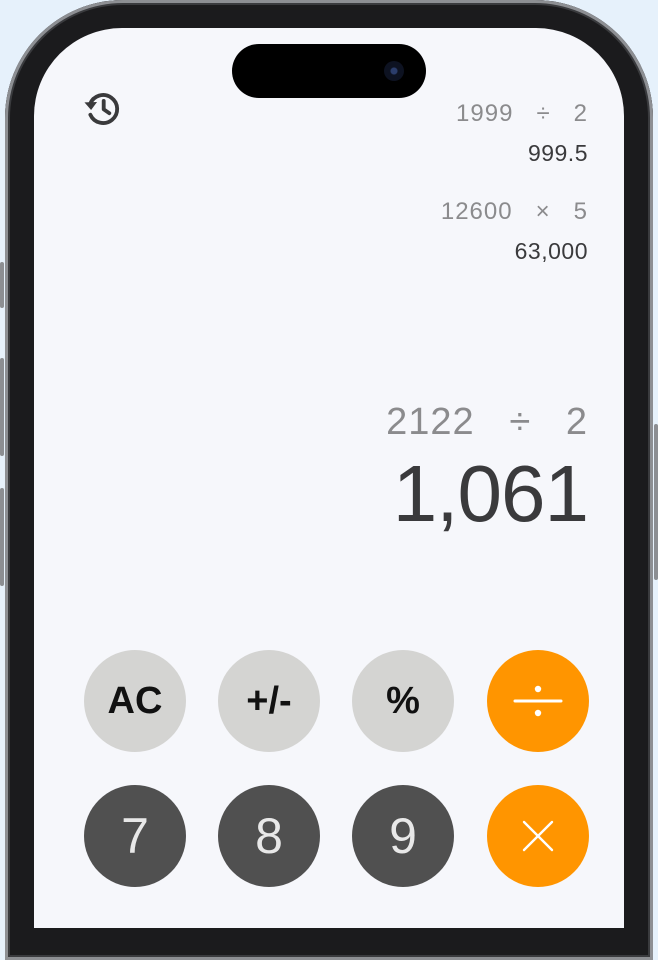  I want to click on history-entry: 12600 × 5 63,000, so click(514, 231).